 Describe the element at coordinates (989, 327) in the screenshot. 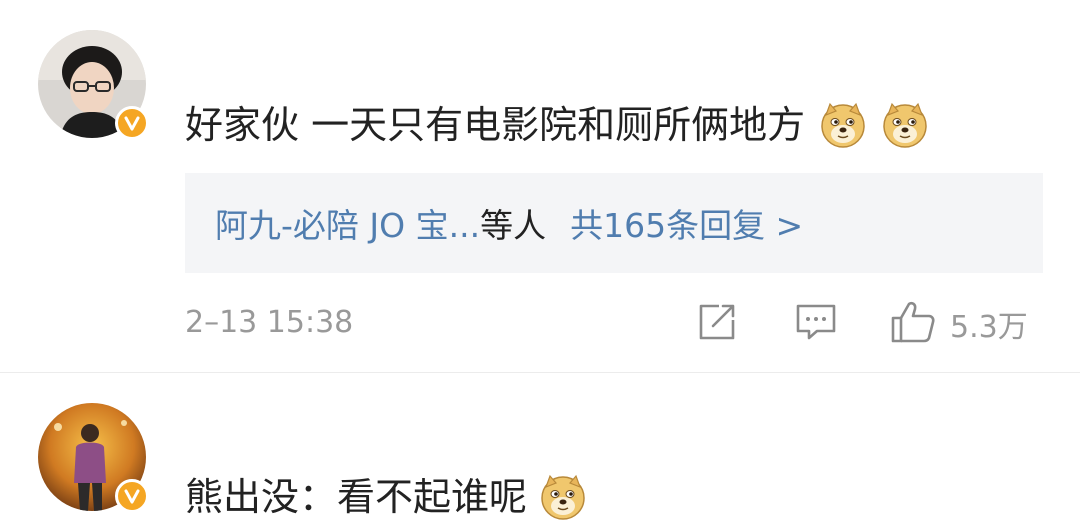

I see `like-count: 5.3万` at that location.